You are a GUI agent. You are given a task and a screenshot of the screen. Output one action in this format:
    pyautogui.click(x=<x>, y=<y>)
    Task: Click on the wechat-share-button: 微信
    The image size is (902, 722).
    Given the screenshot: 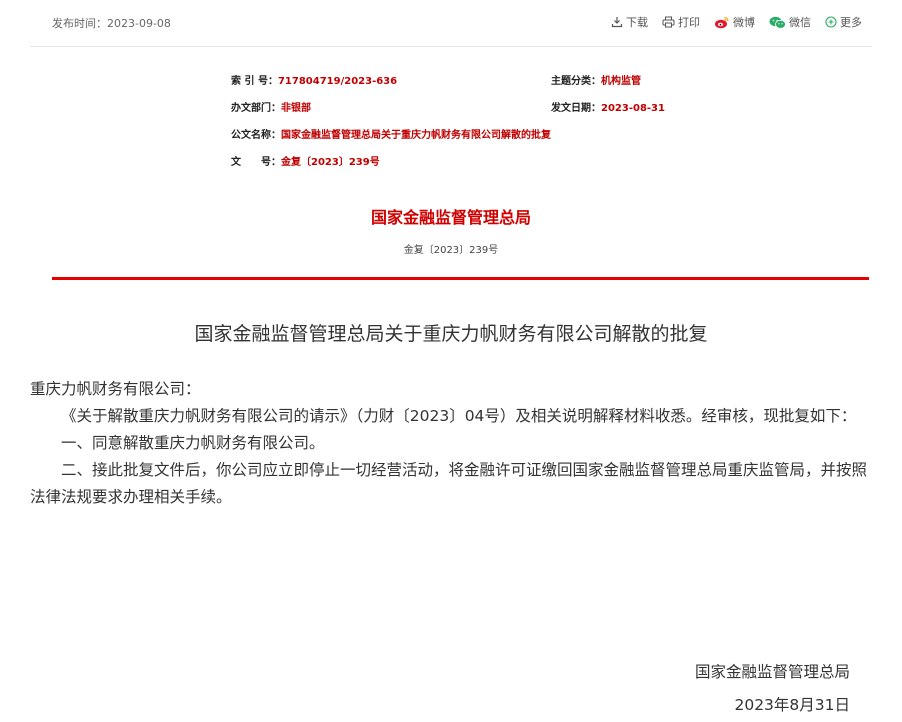 What is the action you would take?
    pyautogui.click(x=790, y=22)
    